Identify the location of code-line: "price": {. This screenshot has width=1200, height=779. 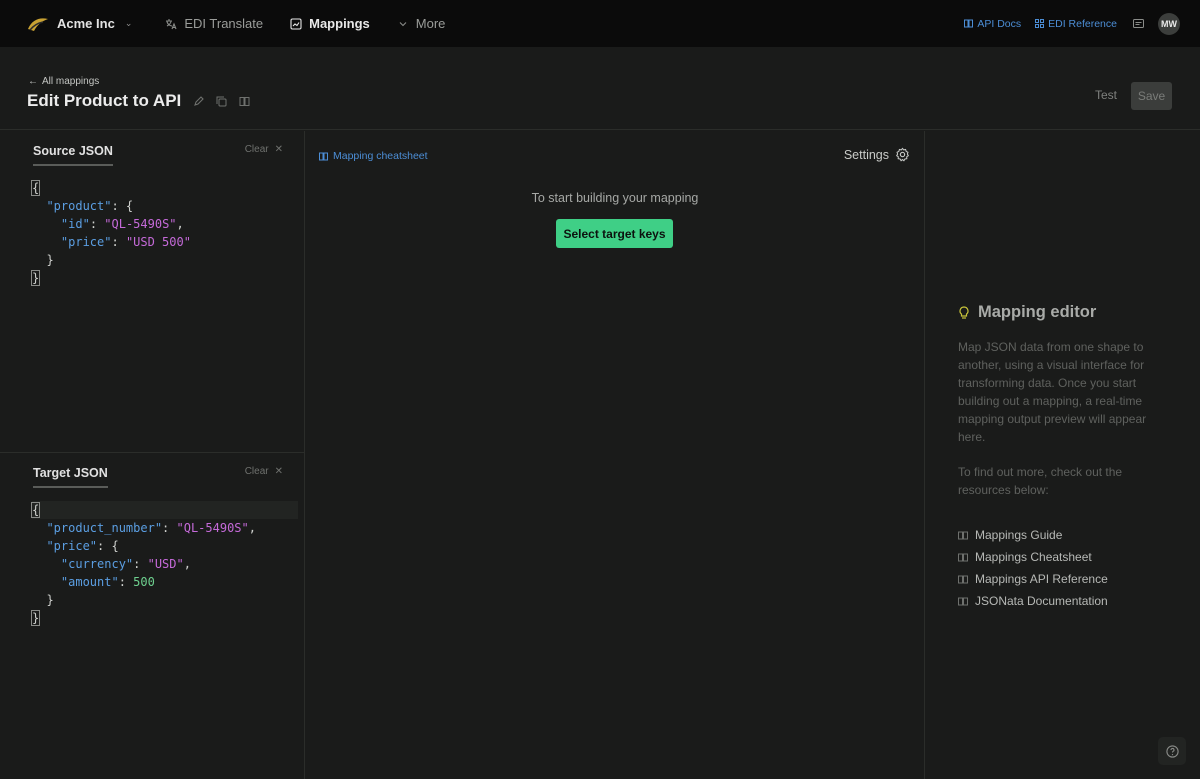
(165, 546).